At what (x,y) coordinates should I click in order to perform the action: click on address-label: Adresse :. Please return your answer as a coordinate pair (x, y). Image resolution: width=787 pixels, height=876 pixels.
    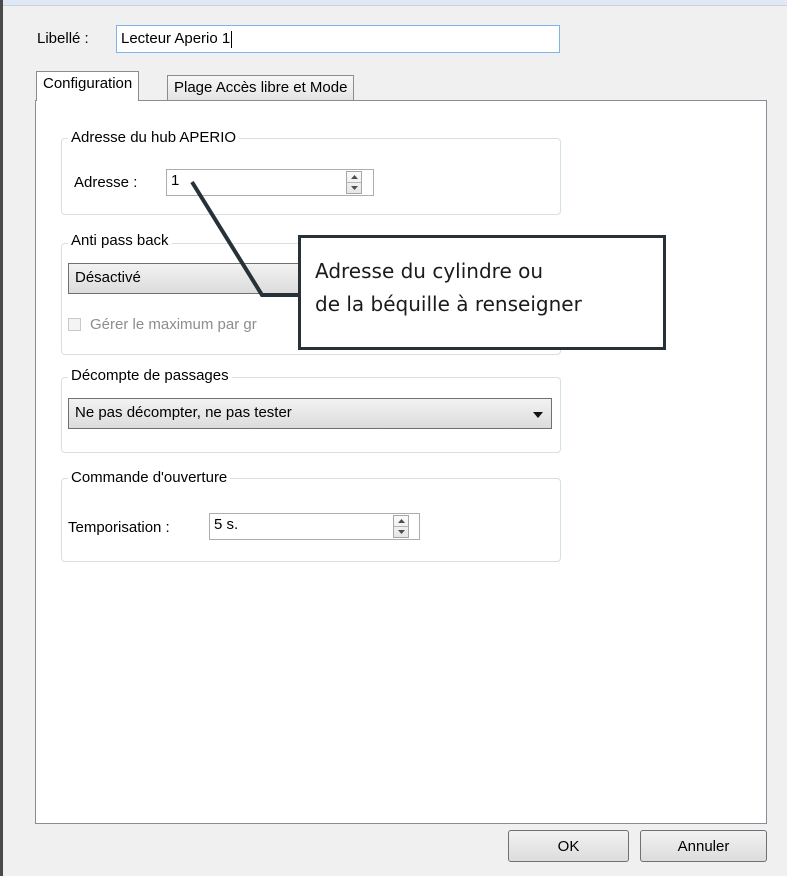
    Looking at the image, I should click on (106, 182).